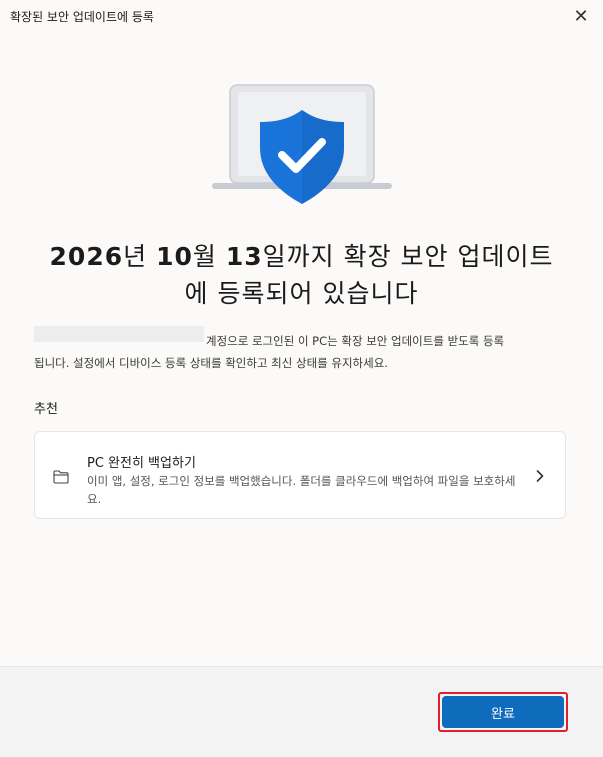 This screenshot has width=603, height=757. I want to click on recommendations-label: 추천, so click(46, 409).